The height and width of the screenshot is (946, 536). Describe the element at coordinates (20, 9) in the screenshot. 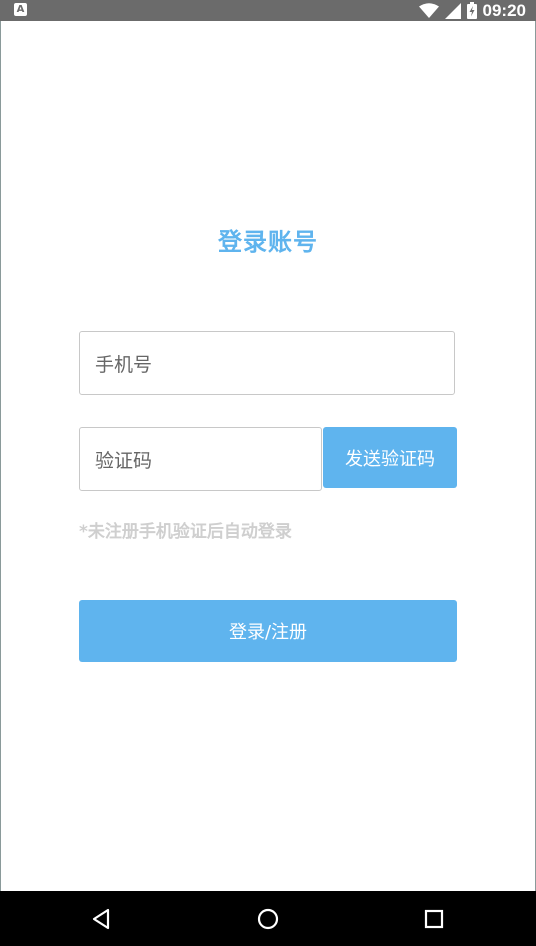

I see `notification-a-icon: A` at that location.